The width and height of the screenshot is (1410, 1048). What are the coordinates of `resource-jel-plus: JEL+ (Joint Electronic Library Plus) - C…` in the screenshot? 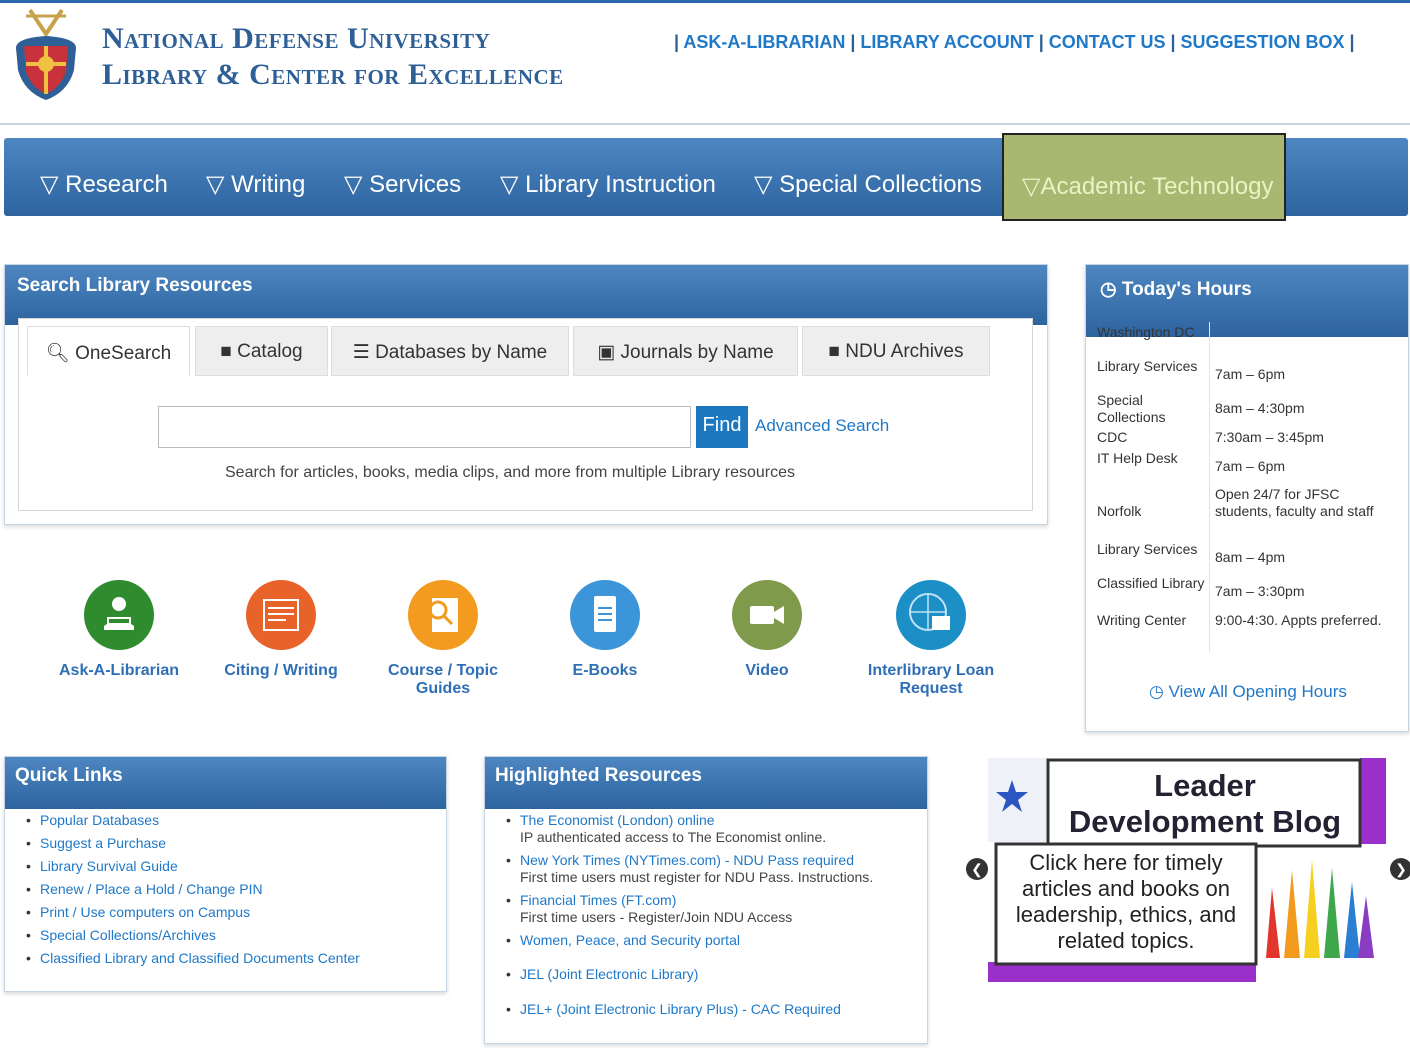 It's located at (673, 1009).